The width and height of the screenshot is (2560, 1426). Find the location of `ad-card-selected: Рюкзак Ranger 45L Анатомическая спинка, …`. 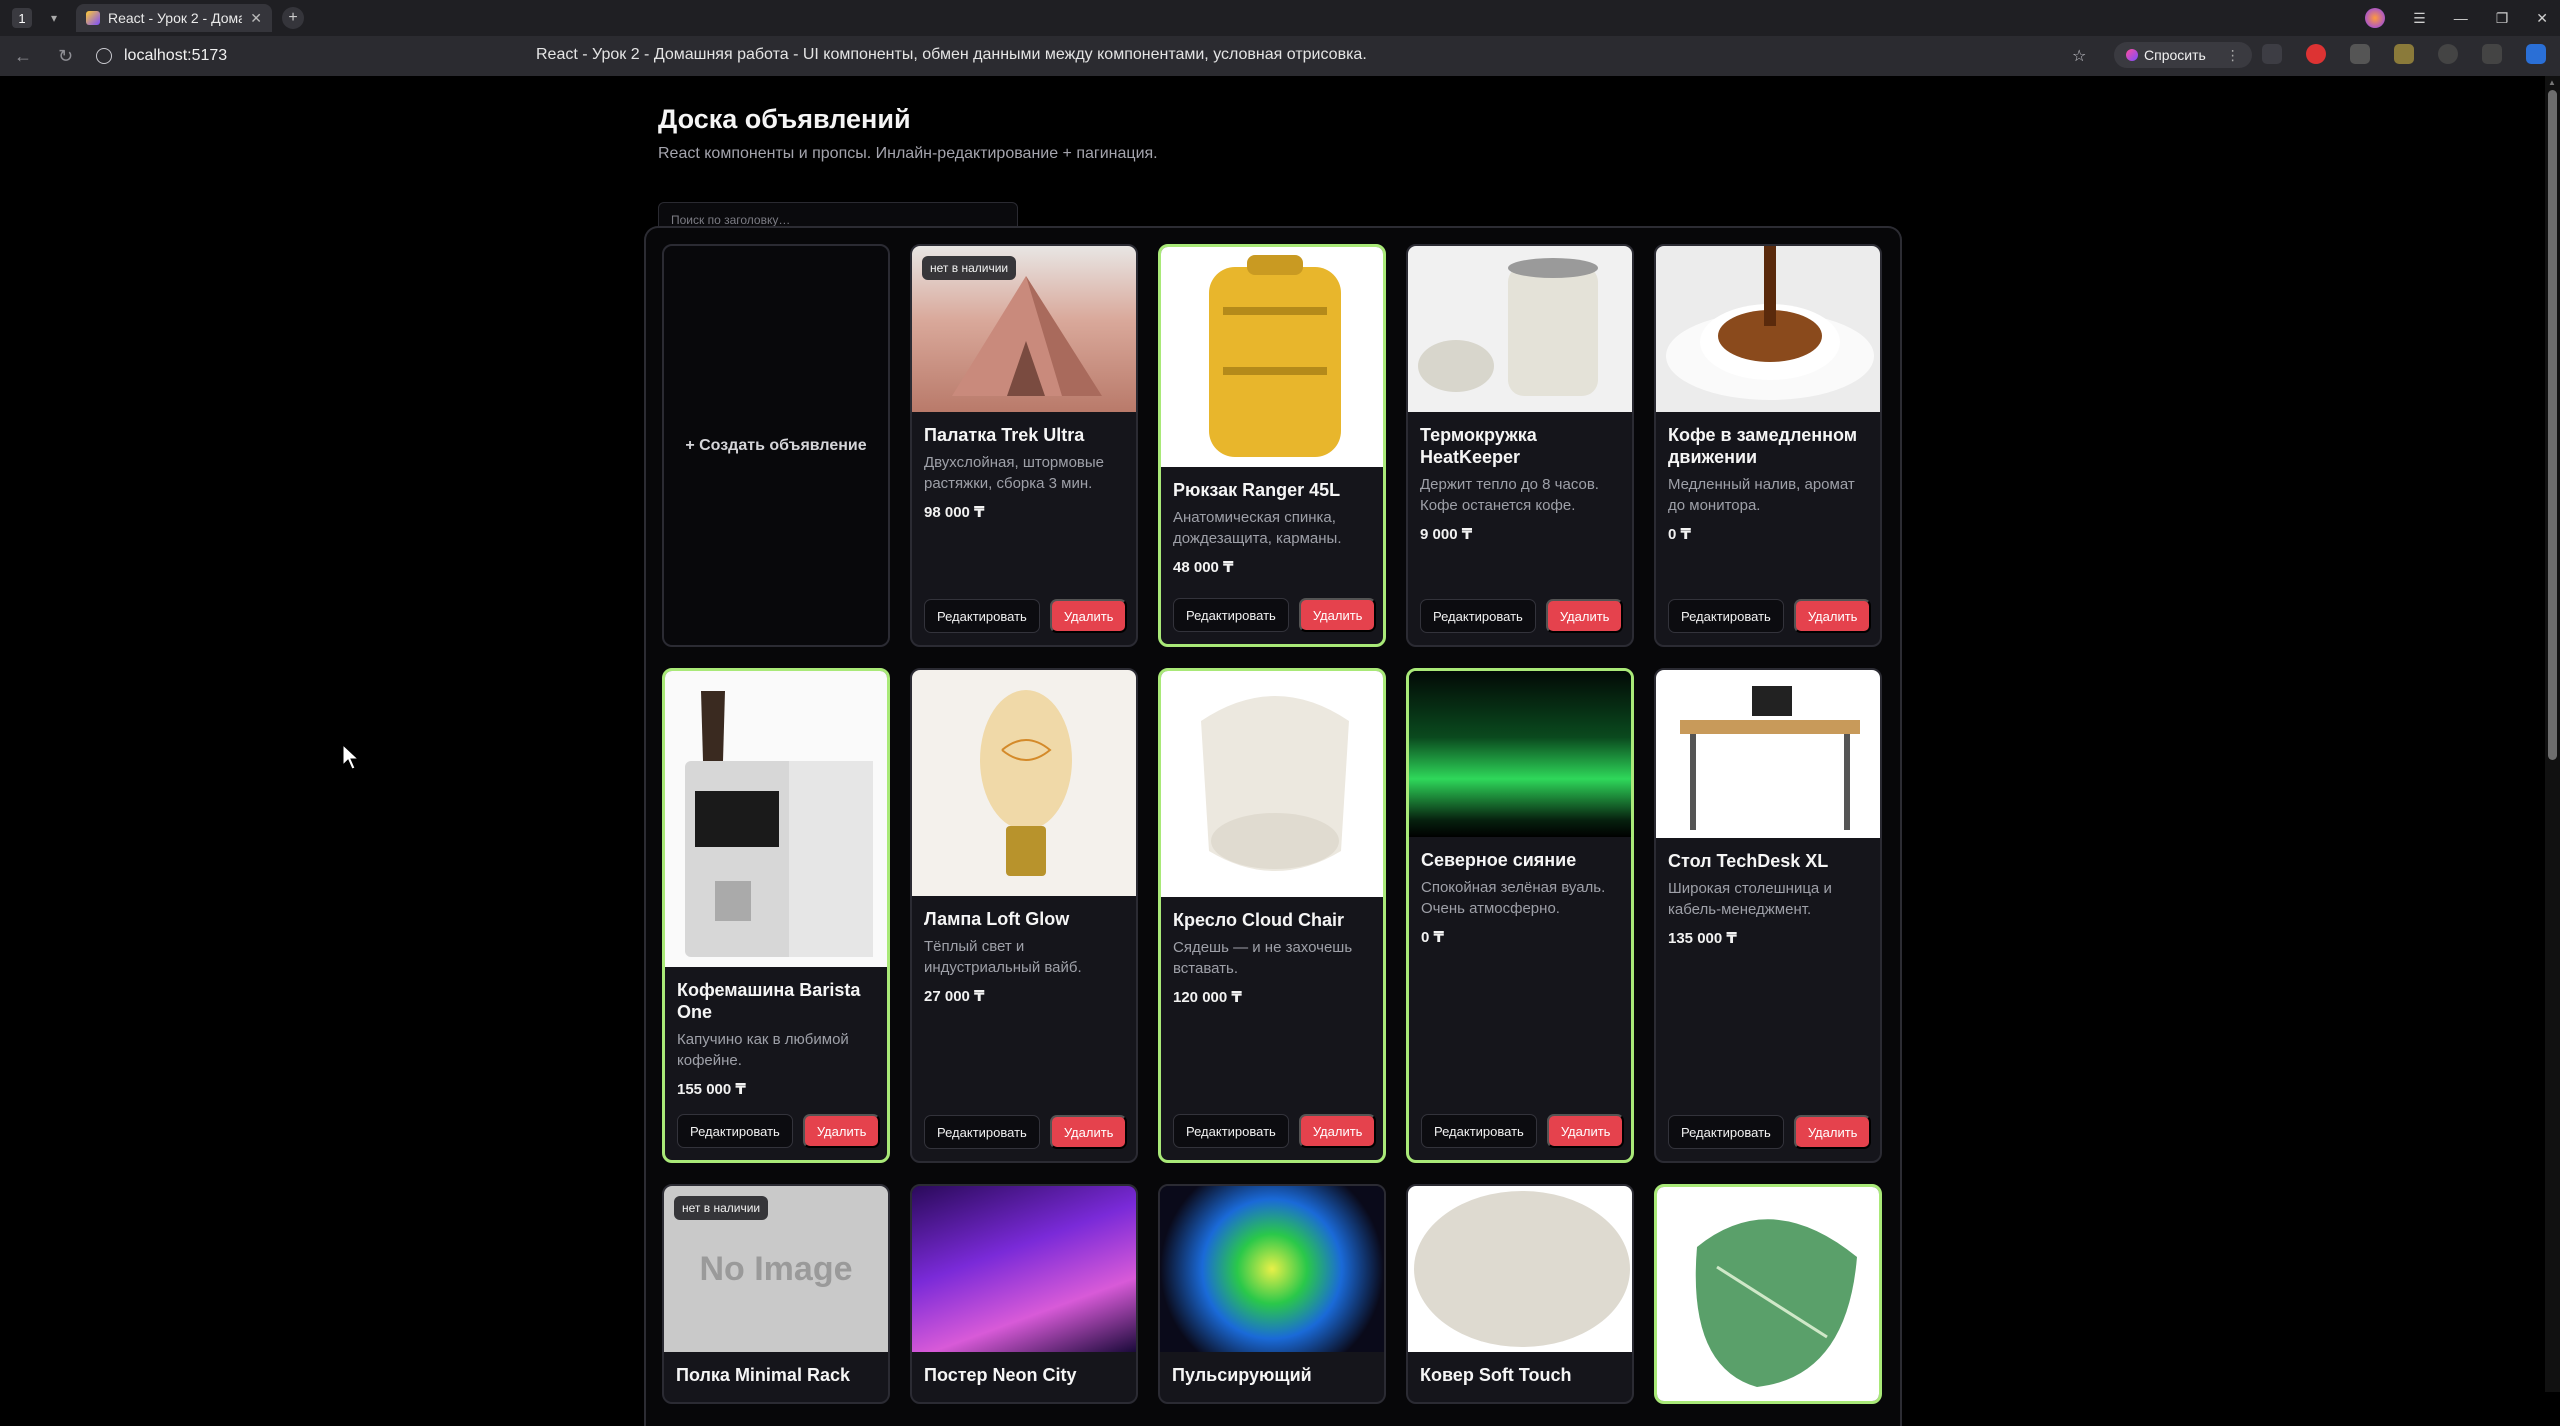

ad-card-selected: Рюкзак Ranger 45L Анатомическая спинка, … is located at coordinates (1272, 445).